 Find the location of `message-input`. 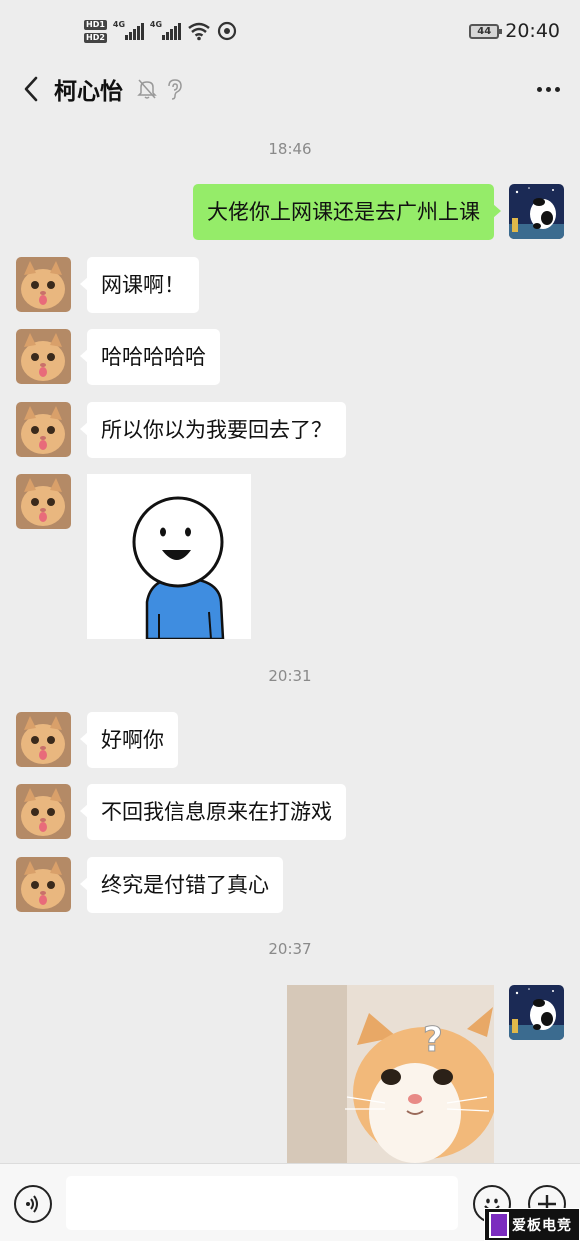

message-input is located at coordinates (262, 1203).